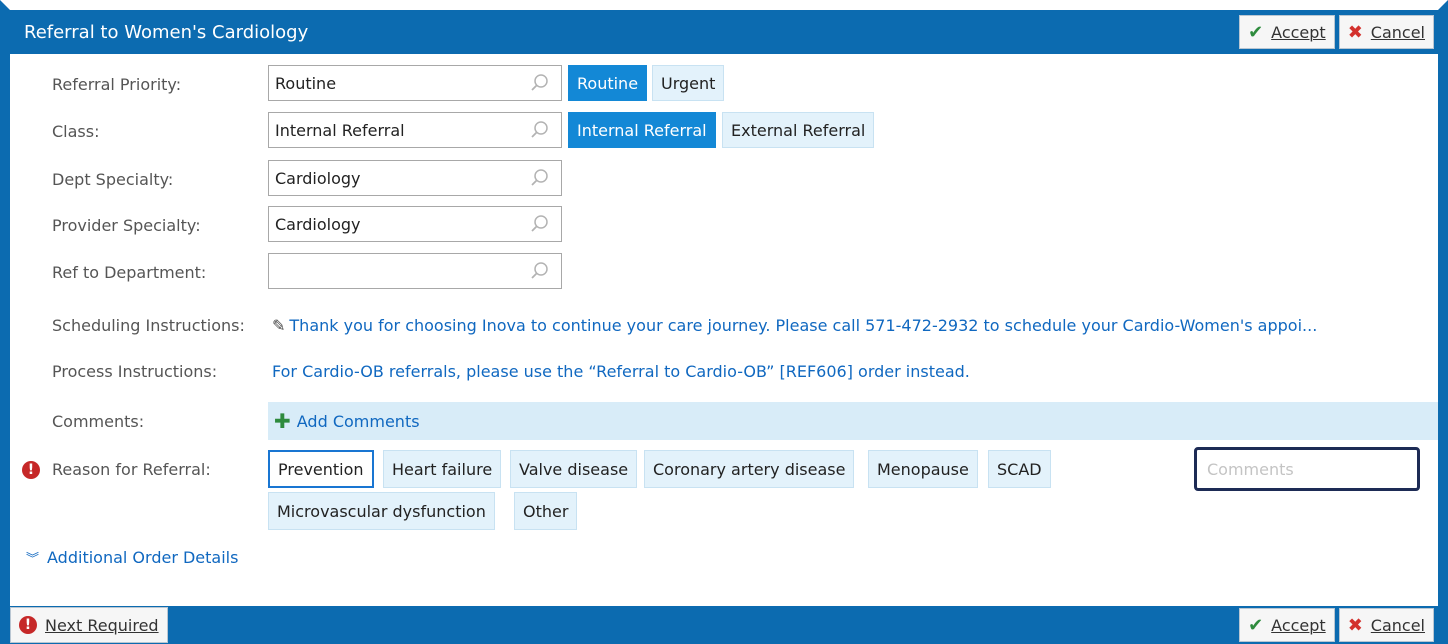 Image resolution: width=1448 pixels, height=644 pixels. Describe the element at coordinates (1386, 625) in the screenshot. I see `cancel-button-footer: ✖ Cancel` at that location.